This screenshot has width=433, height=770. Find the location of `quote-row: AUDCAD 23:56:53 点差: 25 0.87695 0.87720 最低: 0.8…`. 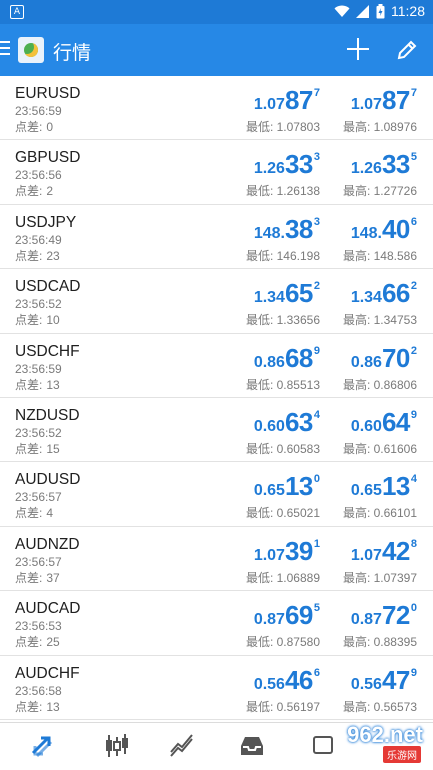

quote-row: AUDCAD 23:56:53 点差: 25 0.87695 0.87720 最低: 0.8… is located at coordinates (216, 623).